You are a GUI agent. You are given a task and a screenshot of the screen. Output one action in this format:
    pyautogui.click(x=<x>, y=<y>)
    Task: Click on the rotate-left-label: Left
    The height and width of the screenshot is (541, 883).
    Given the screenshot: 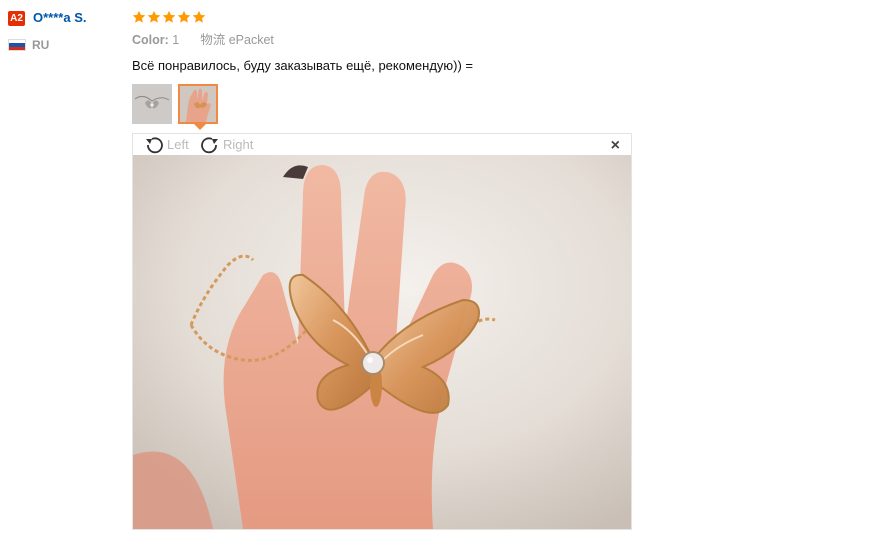 What is the action you would take?
    pyautogui.click(x=178, y=144)
    